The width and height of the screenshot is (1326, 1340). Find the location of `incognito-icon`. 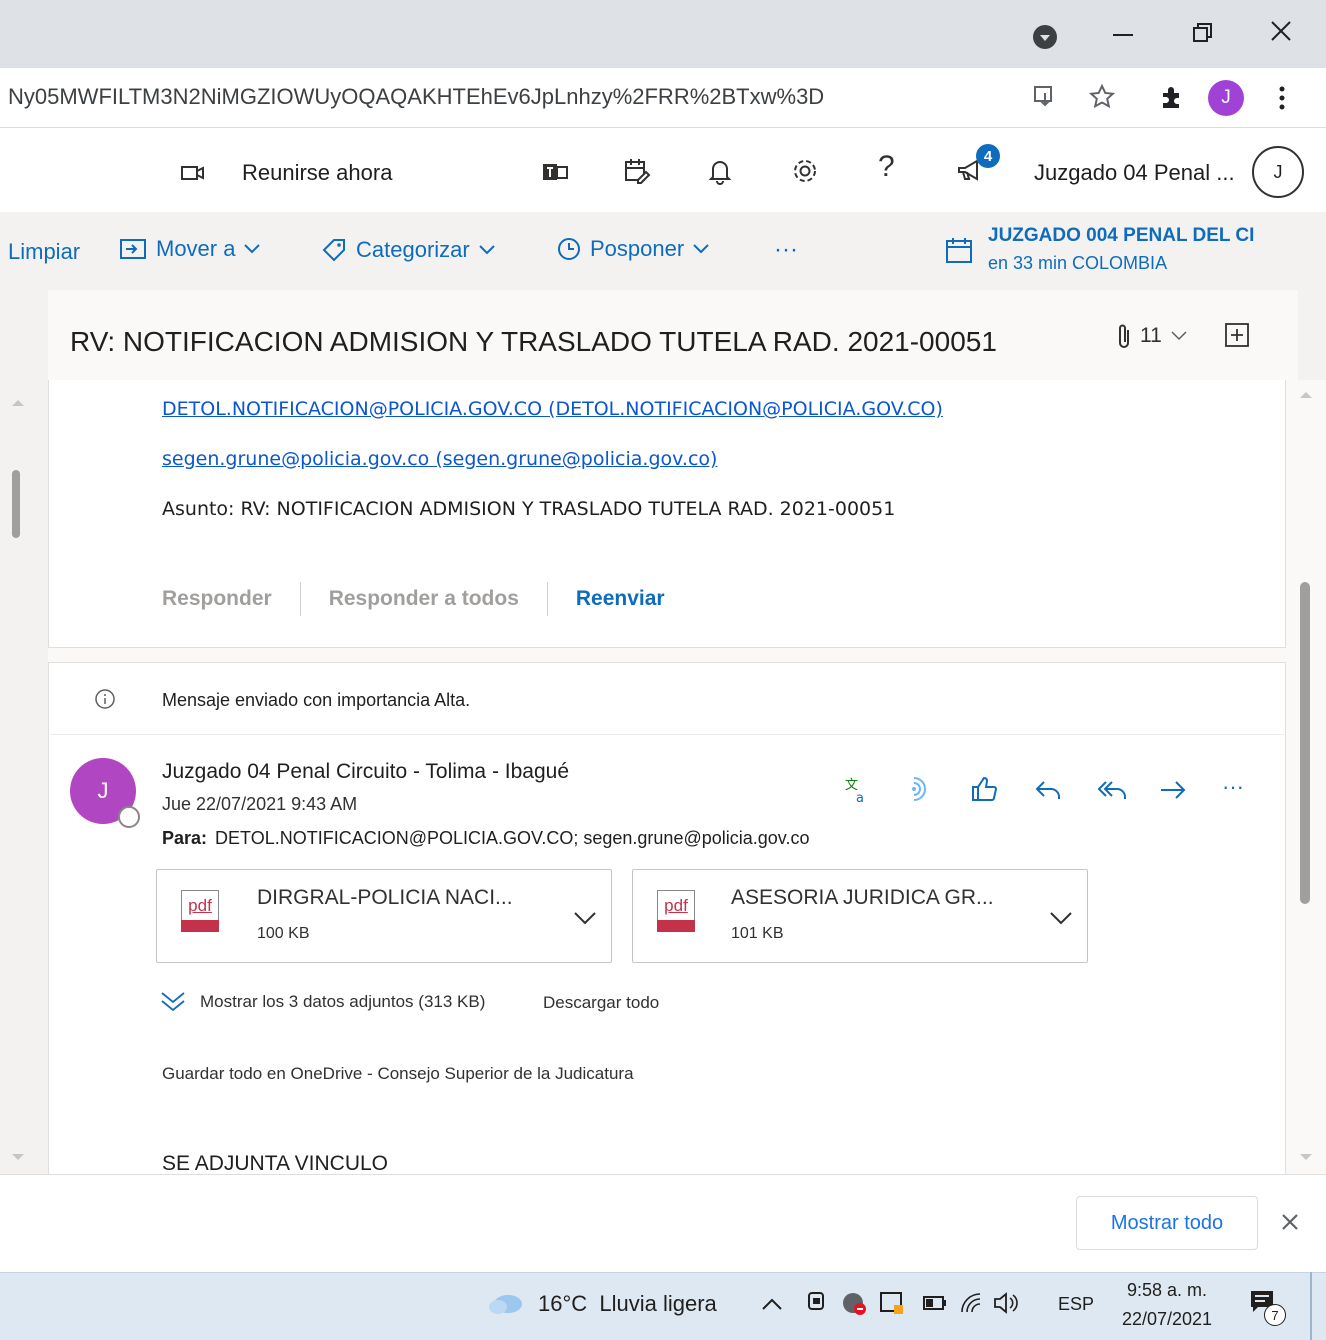

incognito-icon is located at coordinates (1045, 37).